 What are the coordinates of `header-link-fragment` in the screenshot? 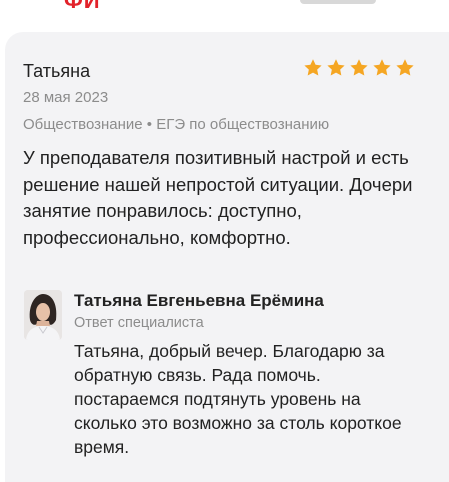 It's located at (338, 2).